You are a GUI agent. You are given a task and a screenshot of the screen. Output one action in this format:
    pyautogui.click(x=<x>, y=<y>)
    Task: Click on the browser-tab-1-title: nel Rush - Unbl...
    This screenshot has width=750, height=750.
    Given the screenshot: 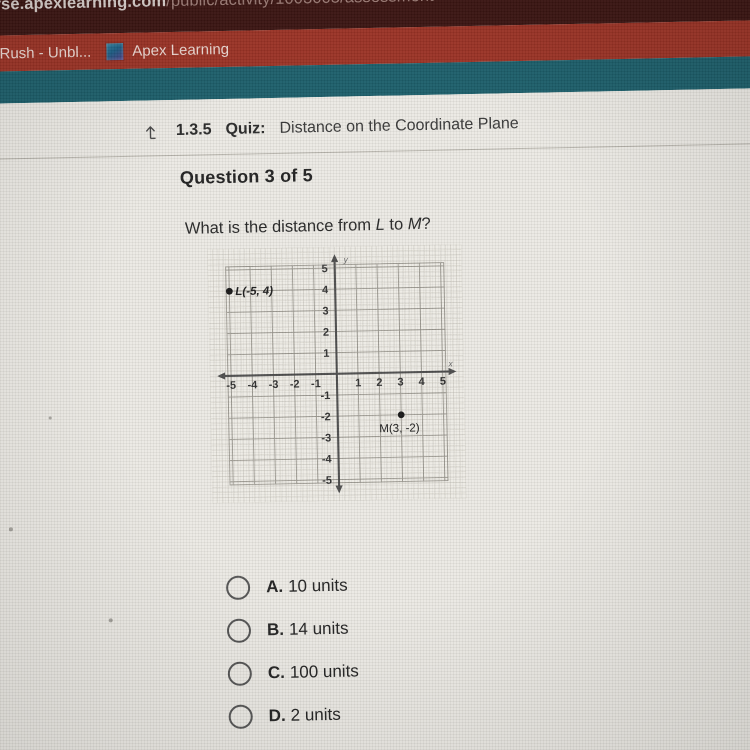 What is the action you would take?
    pyautogui.click(x=46, y=52)
    